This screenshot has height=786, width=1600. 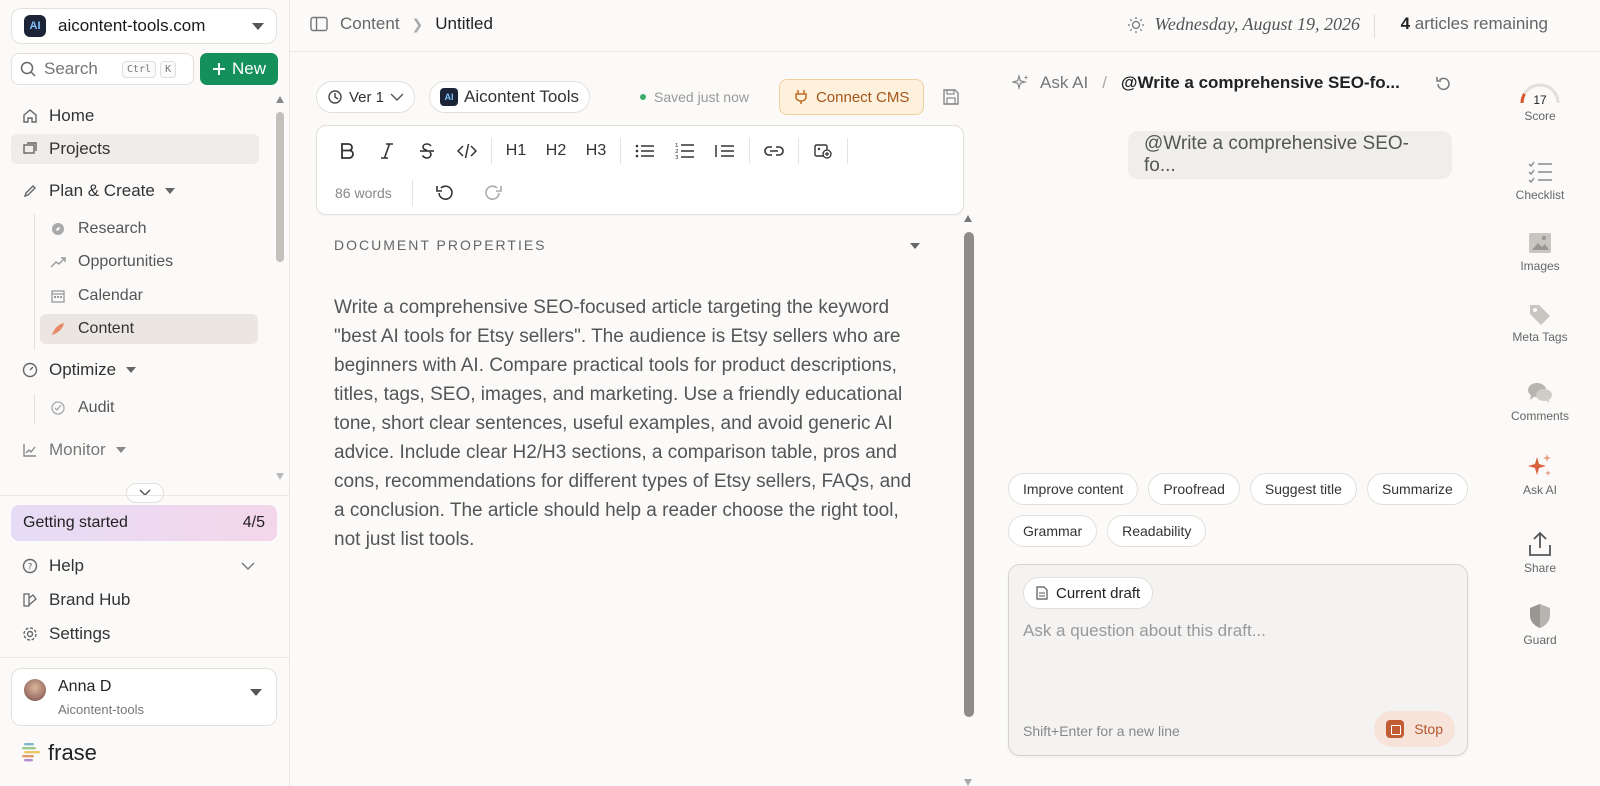 I want to click on sidebar-section-monitor: Monitor, so click(x=135, y=450).